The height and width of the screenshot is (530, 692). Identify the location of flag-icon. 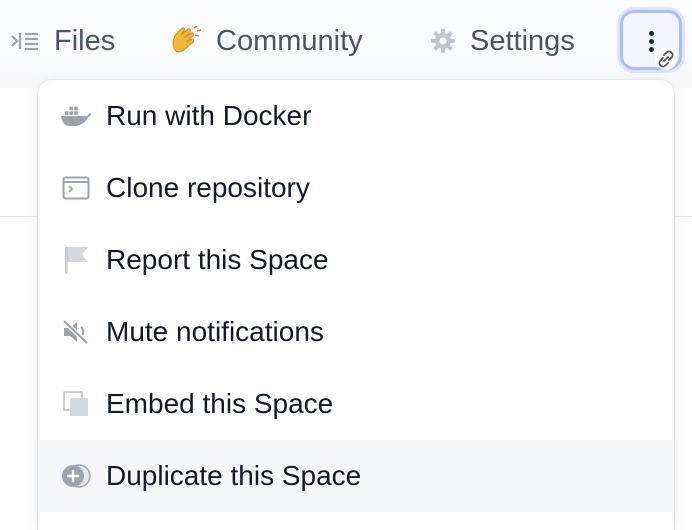
(76, 260).